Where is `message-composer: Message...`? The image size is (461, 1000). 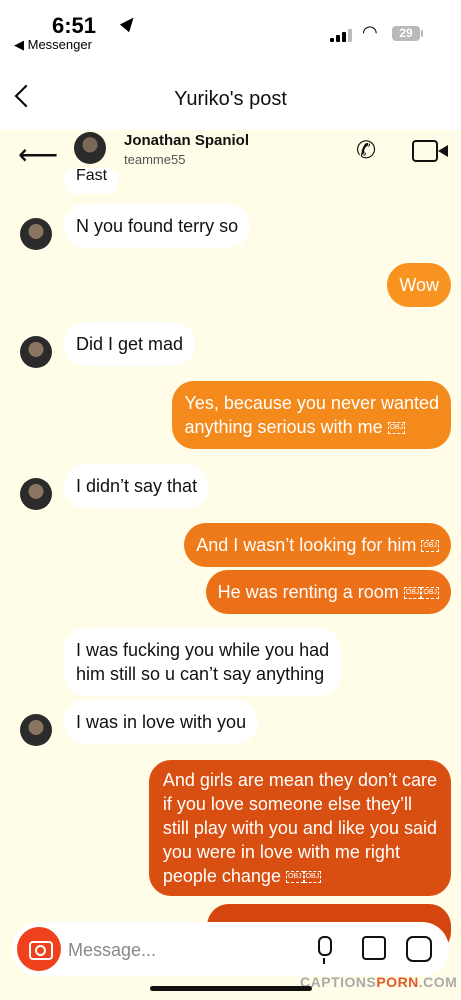
message-composer: Message... is located at coordinates (230, 949).